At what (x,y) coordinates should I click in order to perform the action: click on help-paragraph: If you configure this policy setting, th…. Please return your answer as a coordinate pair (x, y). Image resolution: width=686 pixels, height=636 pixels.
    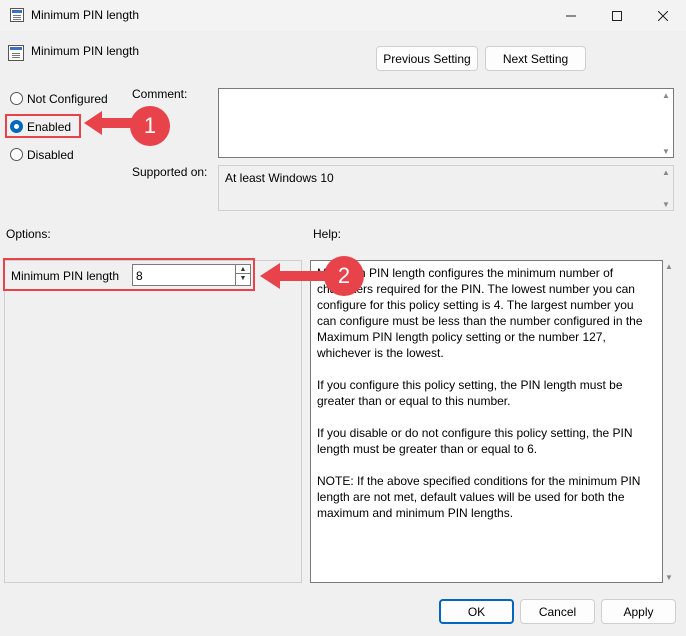
    Looking at the image, I should click on (470, 393).